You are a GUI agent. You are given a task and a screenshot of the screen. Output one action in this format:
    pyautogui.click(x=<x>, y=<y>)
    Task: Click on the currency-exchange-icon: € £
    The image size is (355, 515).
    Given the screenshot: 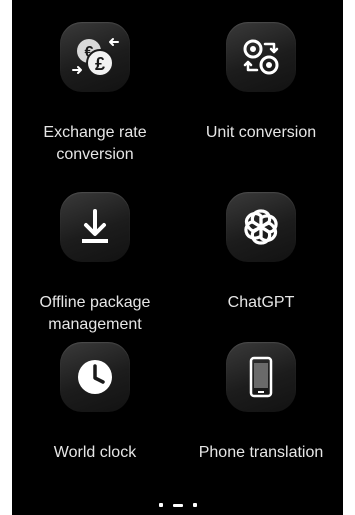 What is the action you would take?
    pyautogui.click(x=95, y=57)
    